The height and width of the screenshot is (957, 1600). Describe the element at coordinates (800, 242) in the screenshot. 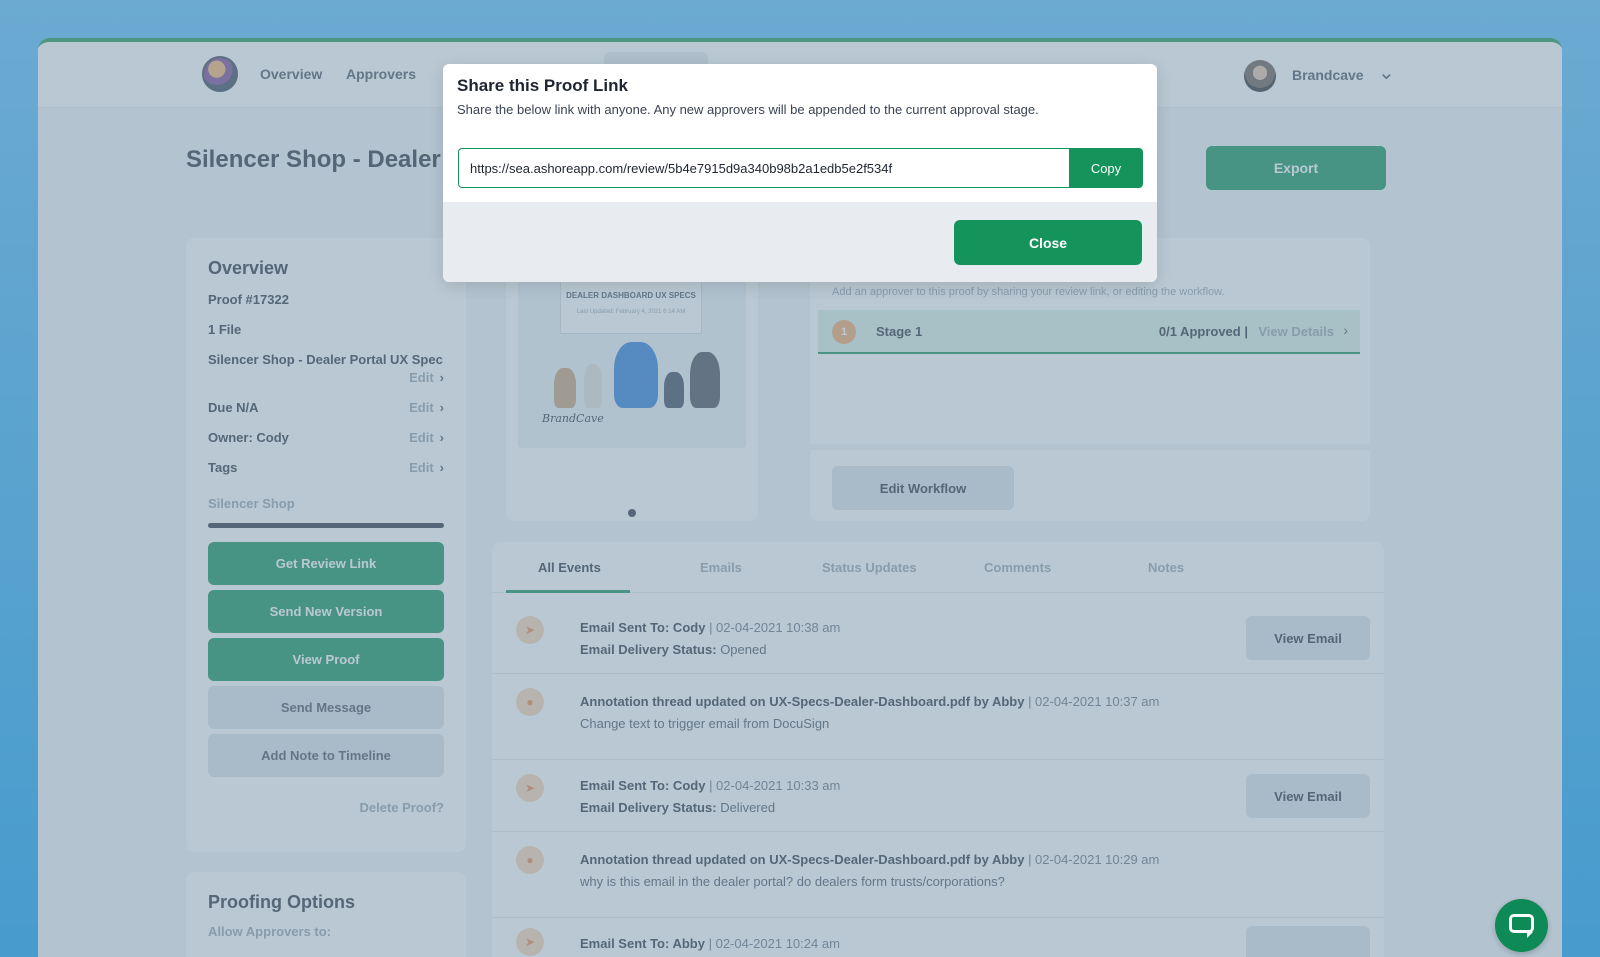

I see `modal-footer: Close` at that location.